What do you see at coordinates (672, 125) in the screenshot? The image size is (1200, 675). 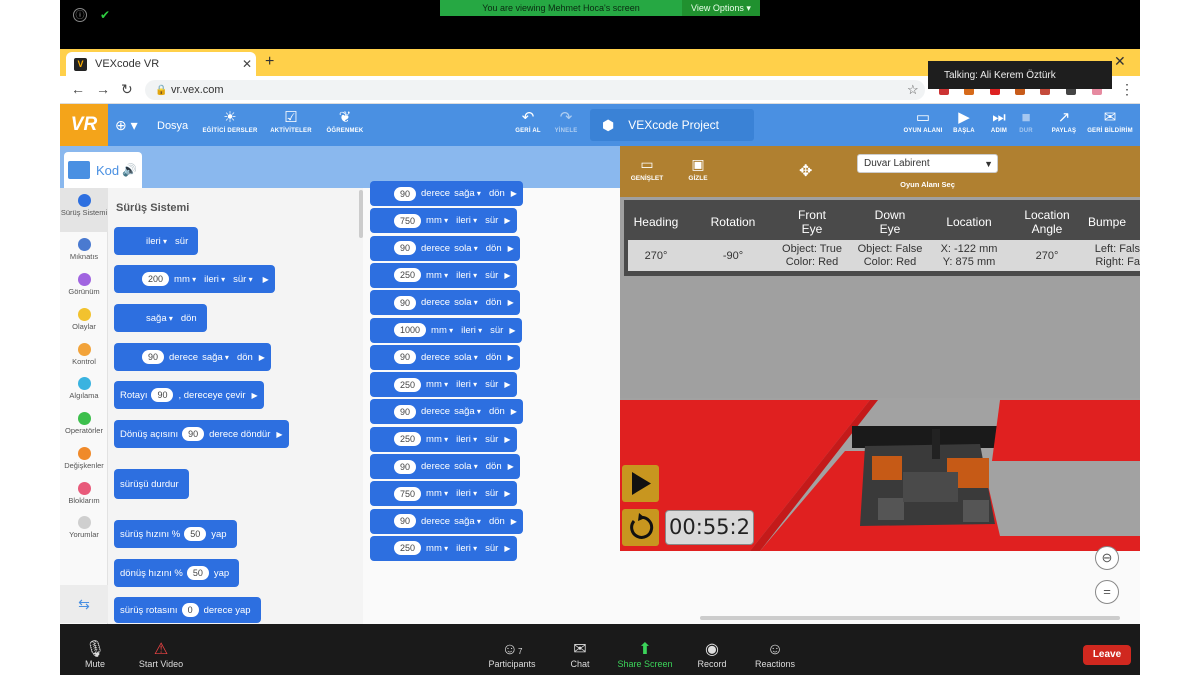 I see `project-name-field: ⬢ VEXcode Project` at bounding box center [672, 125].